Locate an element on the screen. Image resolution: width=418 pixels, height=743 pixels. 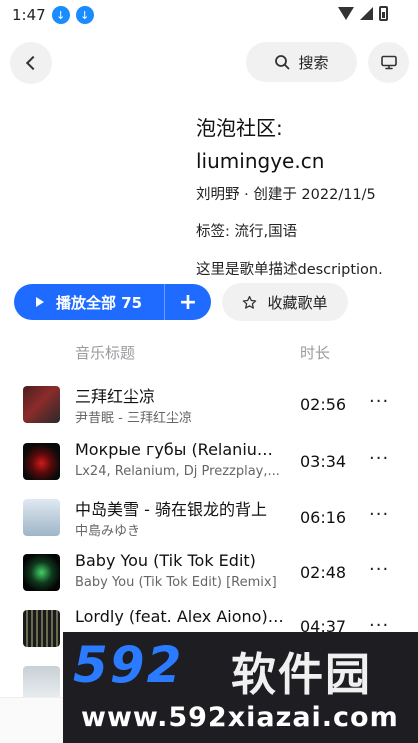
watermark-url: www.592xiazai.com is located at coordinates (240, 717).